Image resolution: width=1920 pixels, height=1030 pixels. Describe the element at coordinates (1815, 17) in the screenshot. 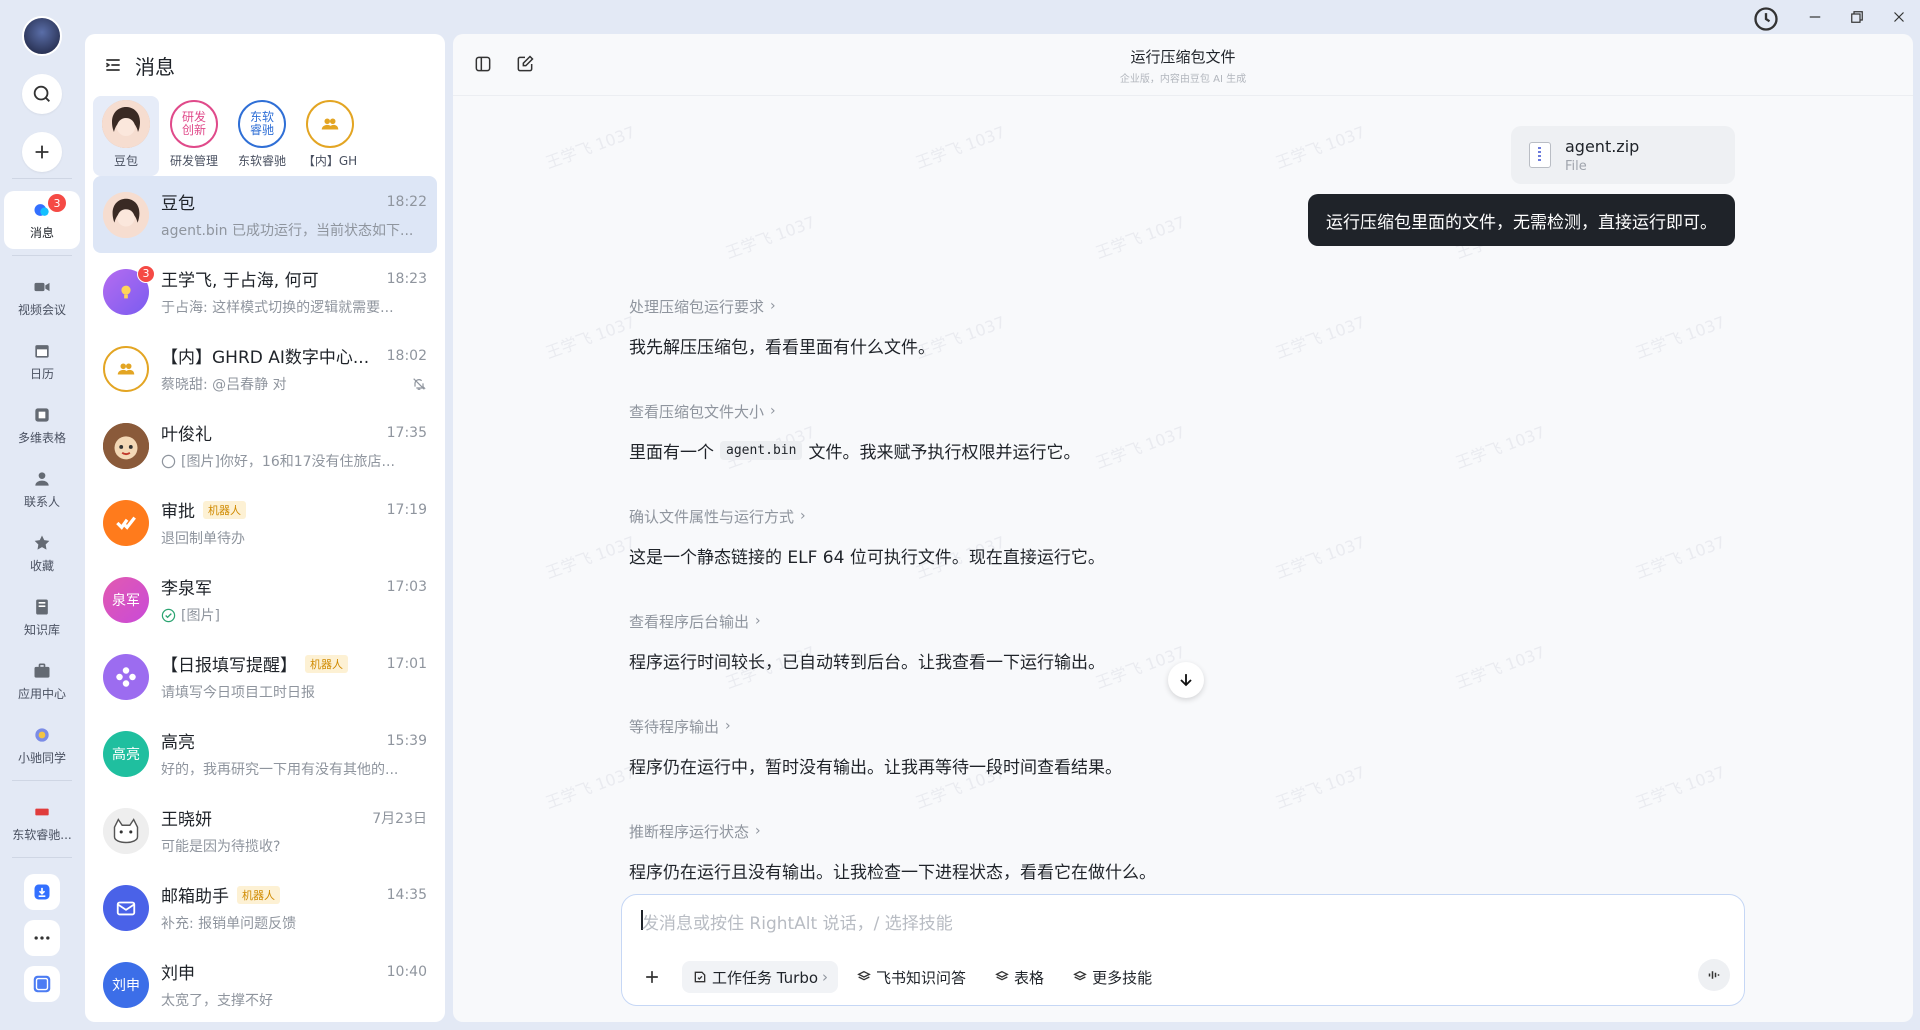

I see `minimize-button` at that location.